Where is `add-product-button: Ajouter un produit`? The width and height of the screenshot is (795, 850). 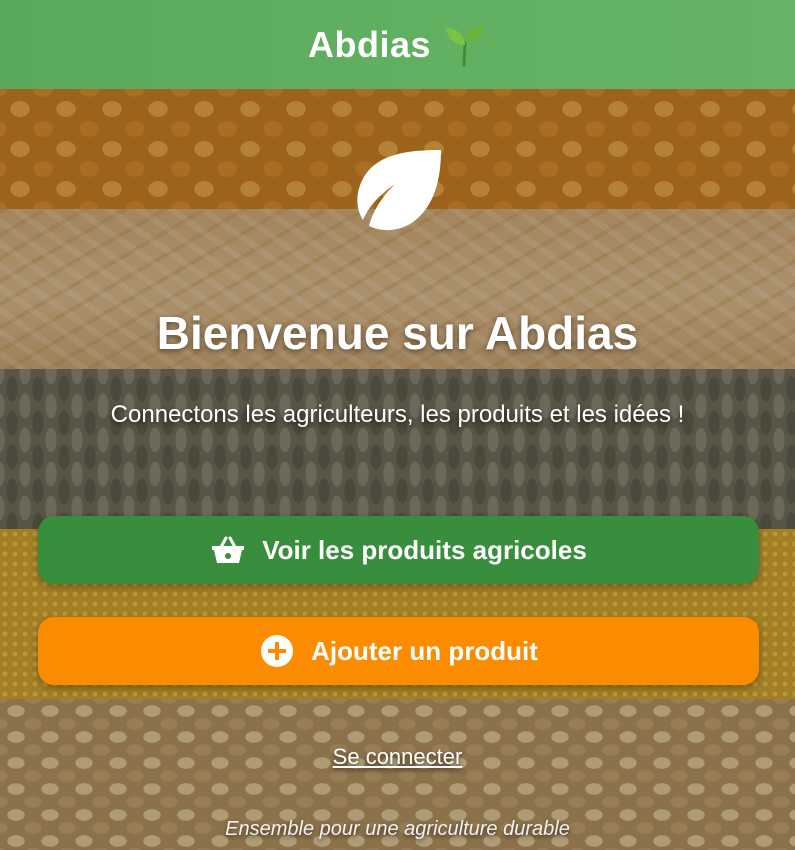
add-product-button: Ajouter un produit is located at coordinates (398, 651).